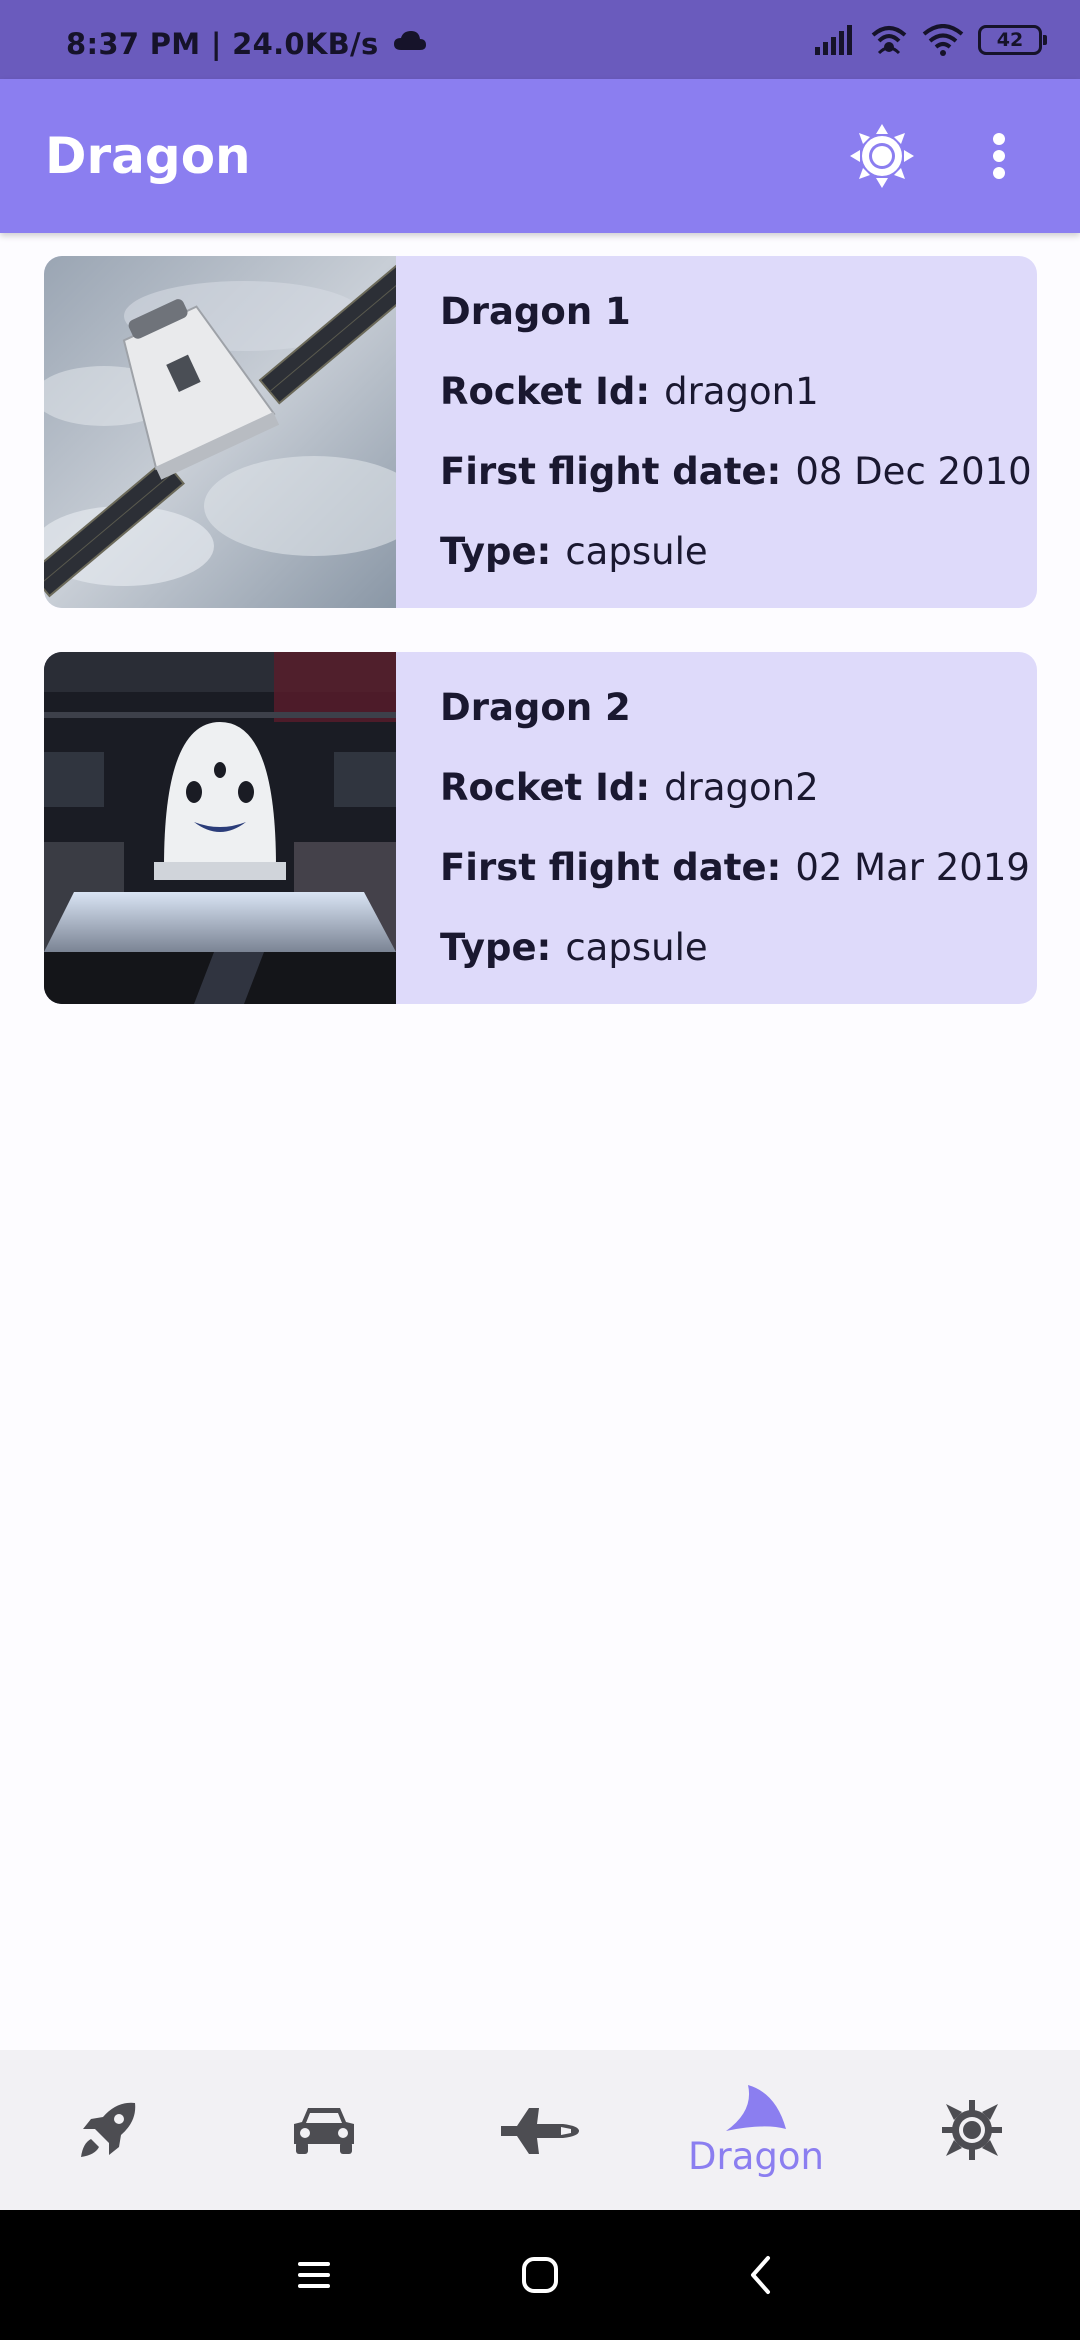 The height and width of the screenshot is (2340, 1080). I want to click on rocket-id-row: Rocket Id: dragon2, so click(735, 788).